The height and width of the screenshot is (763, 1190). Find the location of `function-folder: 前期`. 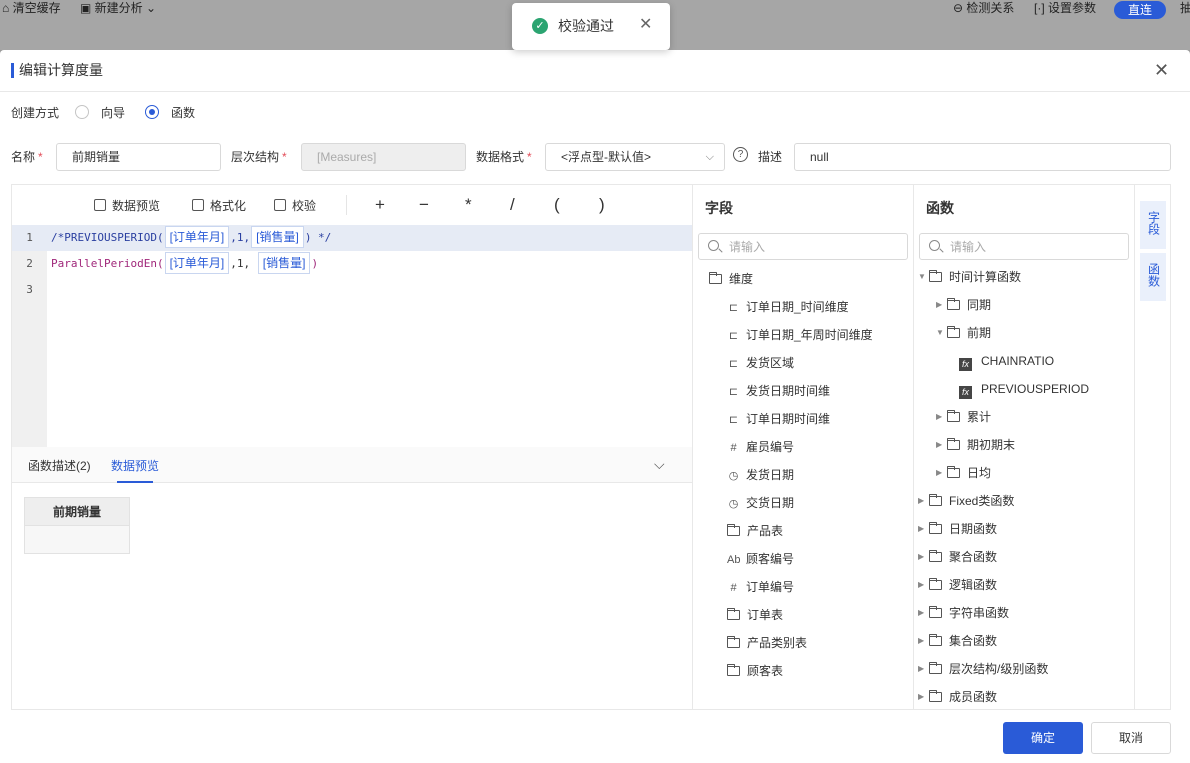

function-folder: 前期 is located at coordinates (969, 333).